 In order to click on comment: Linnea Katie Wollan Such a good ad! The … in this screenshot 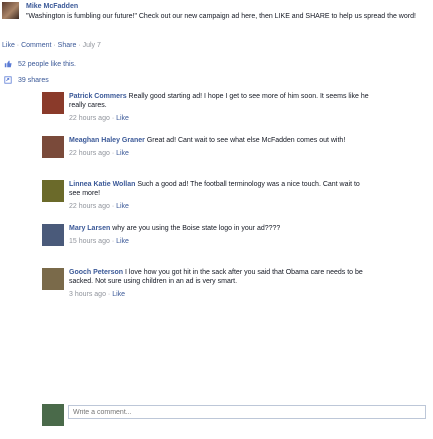, I will do `click(212, 196)`.